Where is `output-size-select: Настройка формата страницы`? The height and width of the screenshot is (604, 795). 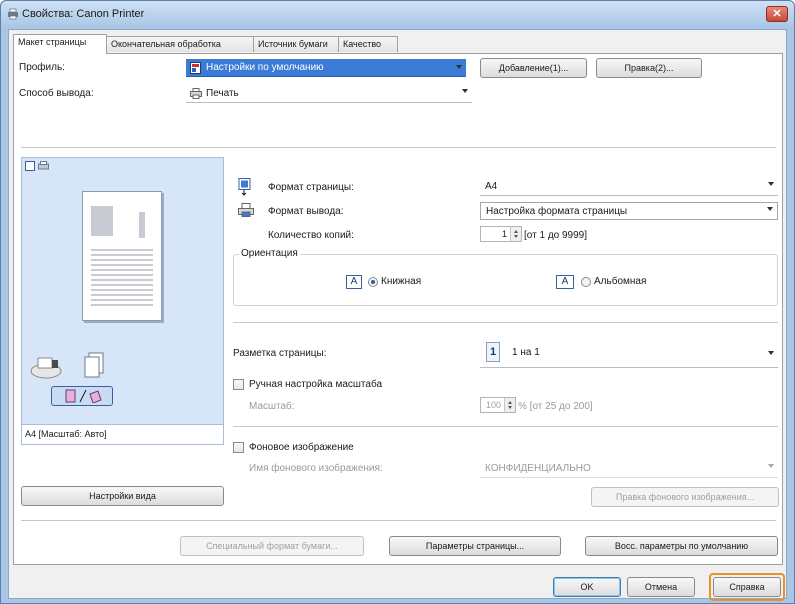
output-size-select: Настройка формата страницы is located at coordinates (629, 211).